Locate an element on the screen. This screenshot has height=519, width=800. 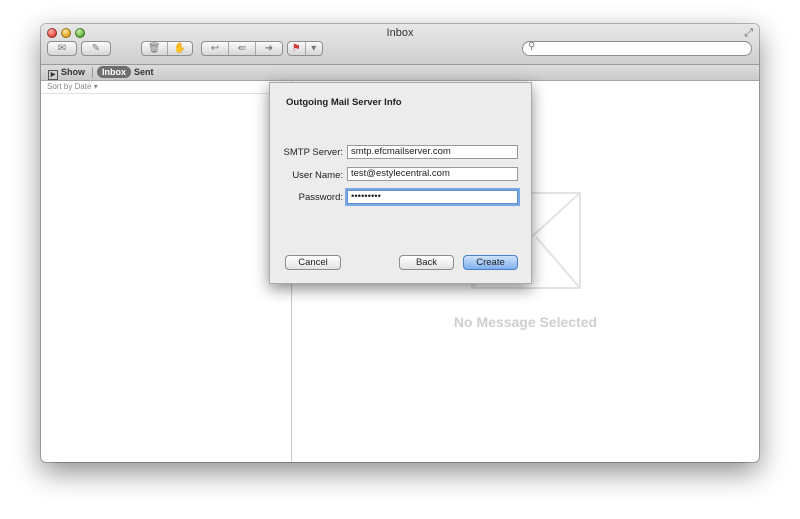
no-message-selected: No Message Selected is located at coordinates (525, 322).